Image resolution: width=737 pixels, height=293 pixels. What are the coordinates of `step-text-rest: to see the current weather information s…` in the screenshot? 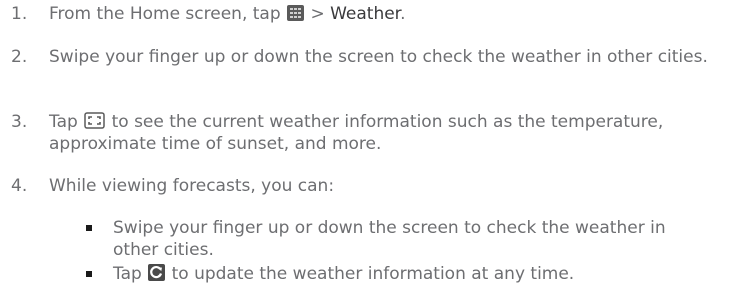 It's located at (356, 133).